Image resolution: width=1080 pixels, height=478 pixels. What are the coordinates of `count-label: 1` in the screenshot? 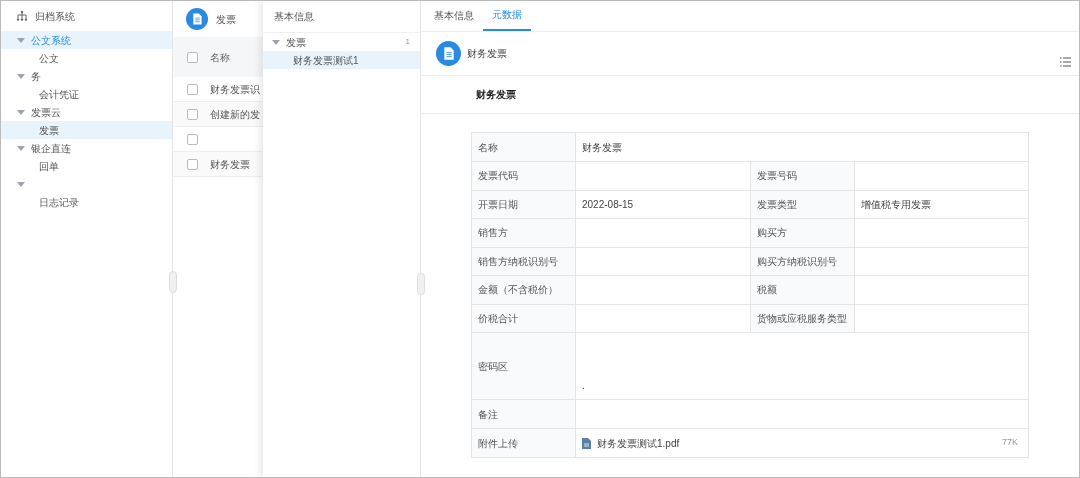 It's located at (407, 42).